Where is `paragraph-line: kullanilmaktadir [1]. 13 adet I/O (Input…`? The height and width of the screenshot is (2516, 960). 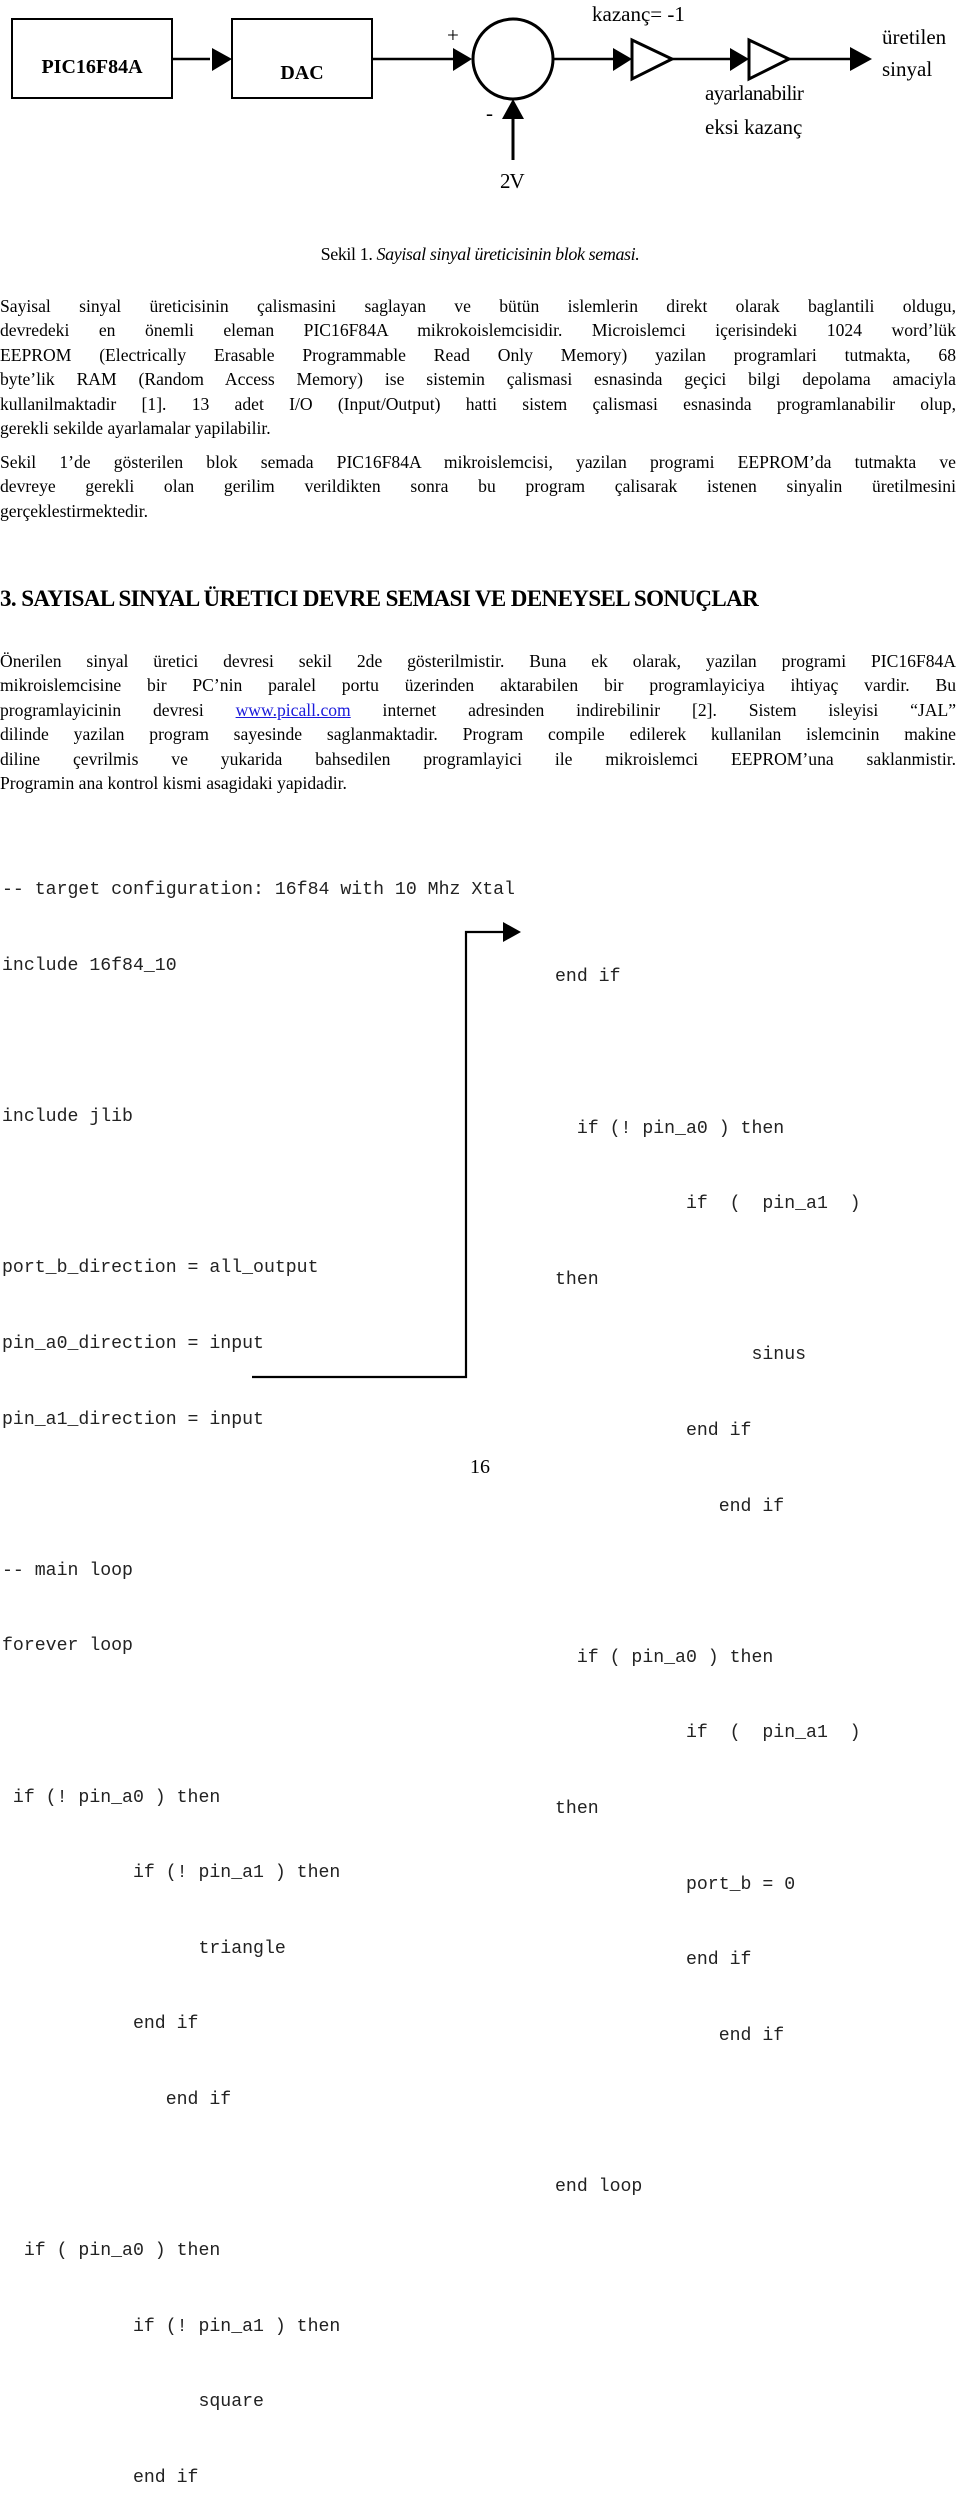
paragraph-line: kullanilmaktadir [1]. 13 adet I/O (Input… is located at coordinates (478, 403).